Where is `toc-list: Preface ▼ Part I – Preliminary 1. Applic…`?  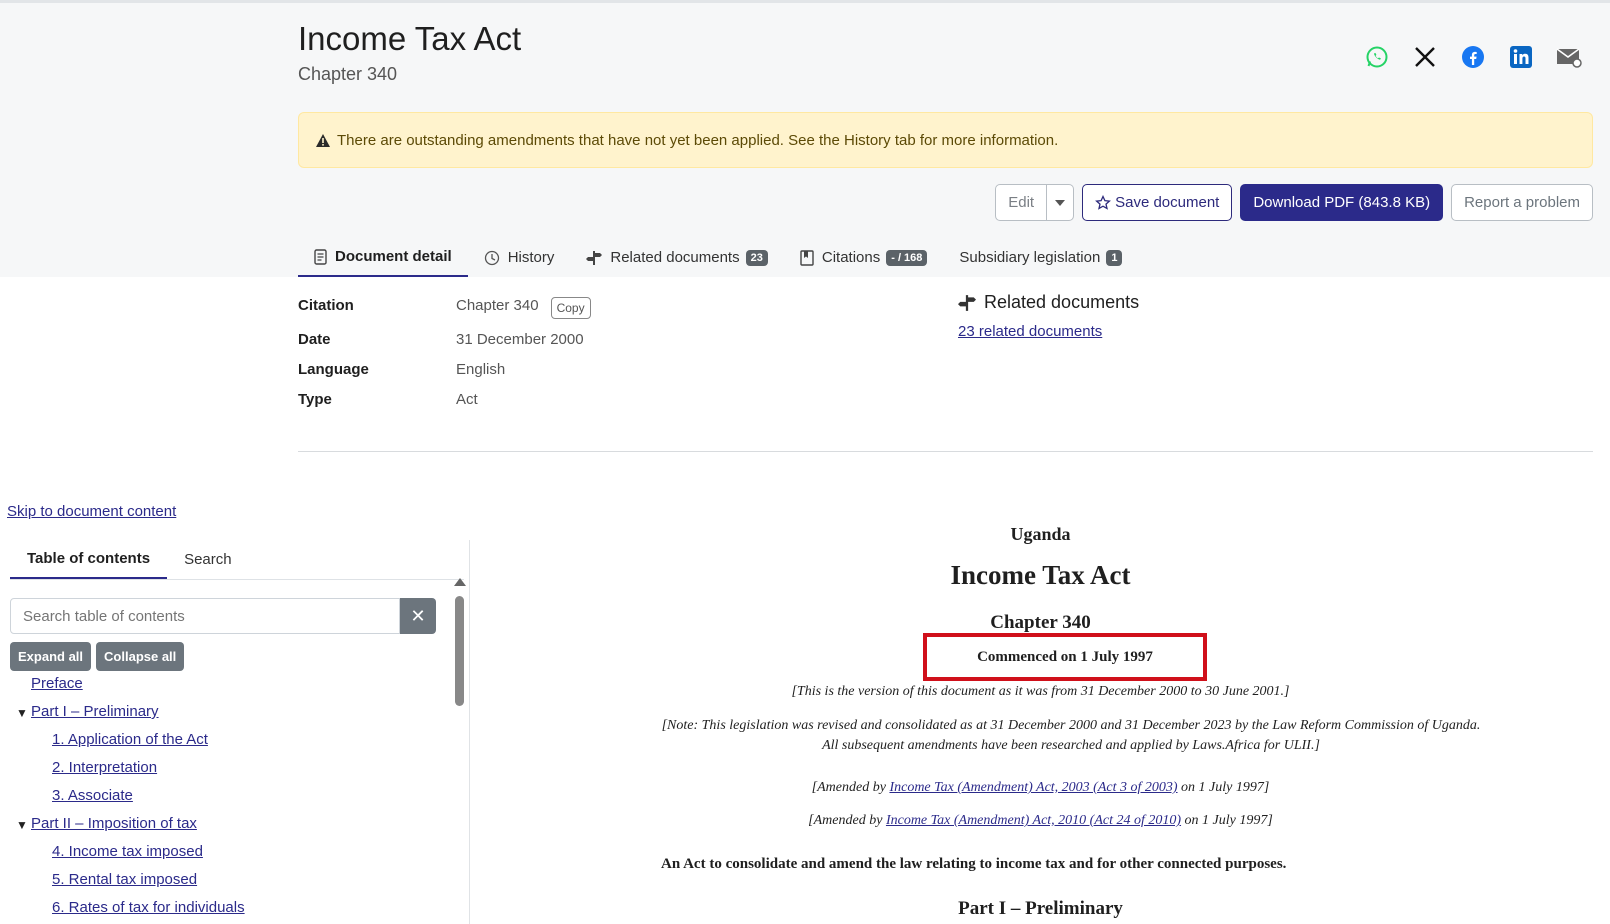 toc-list: Preface ▼ Part I – Preliminary 1. Applic… is located at coordinates (225, 799).